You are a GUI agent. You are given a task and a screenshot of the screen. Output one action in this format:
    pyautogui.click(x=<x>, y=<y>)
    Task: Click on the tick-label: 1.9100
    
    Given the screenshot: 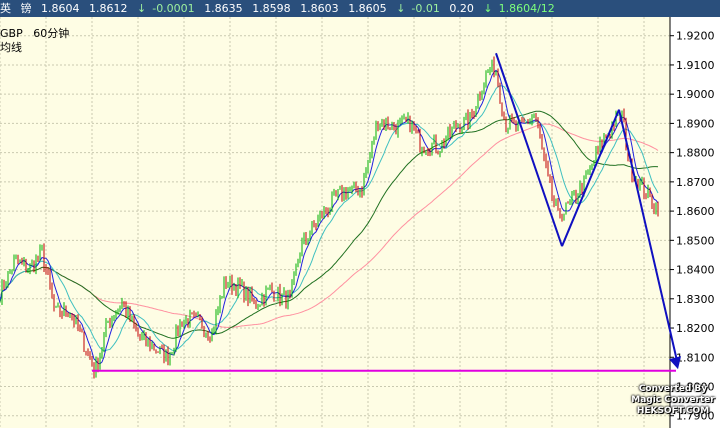 What is the action you would take?
    pyautogui.click(x=695, y=65)
    